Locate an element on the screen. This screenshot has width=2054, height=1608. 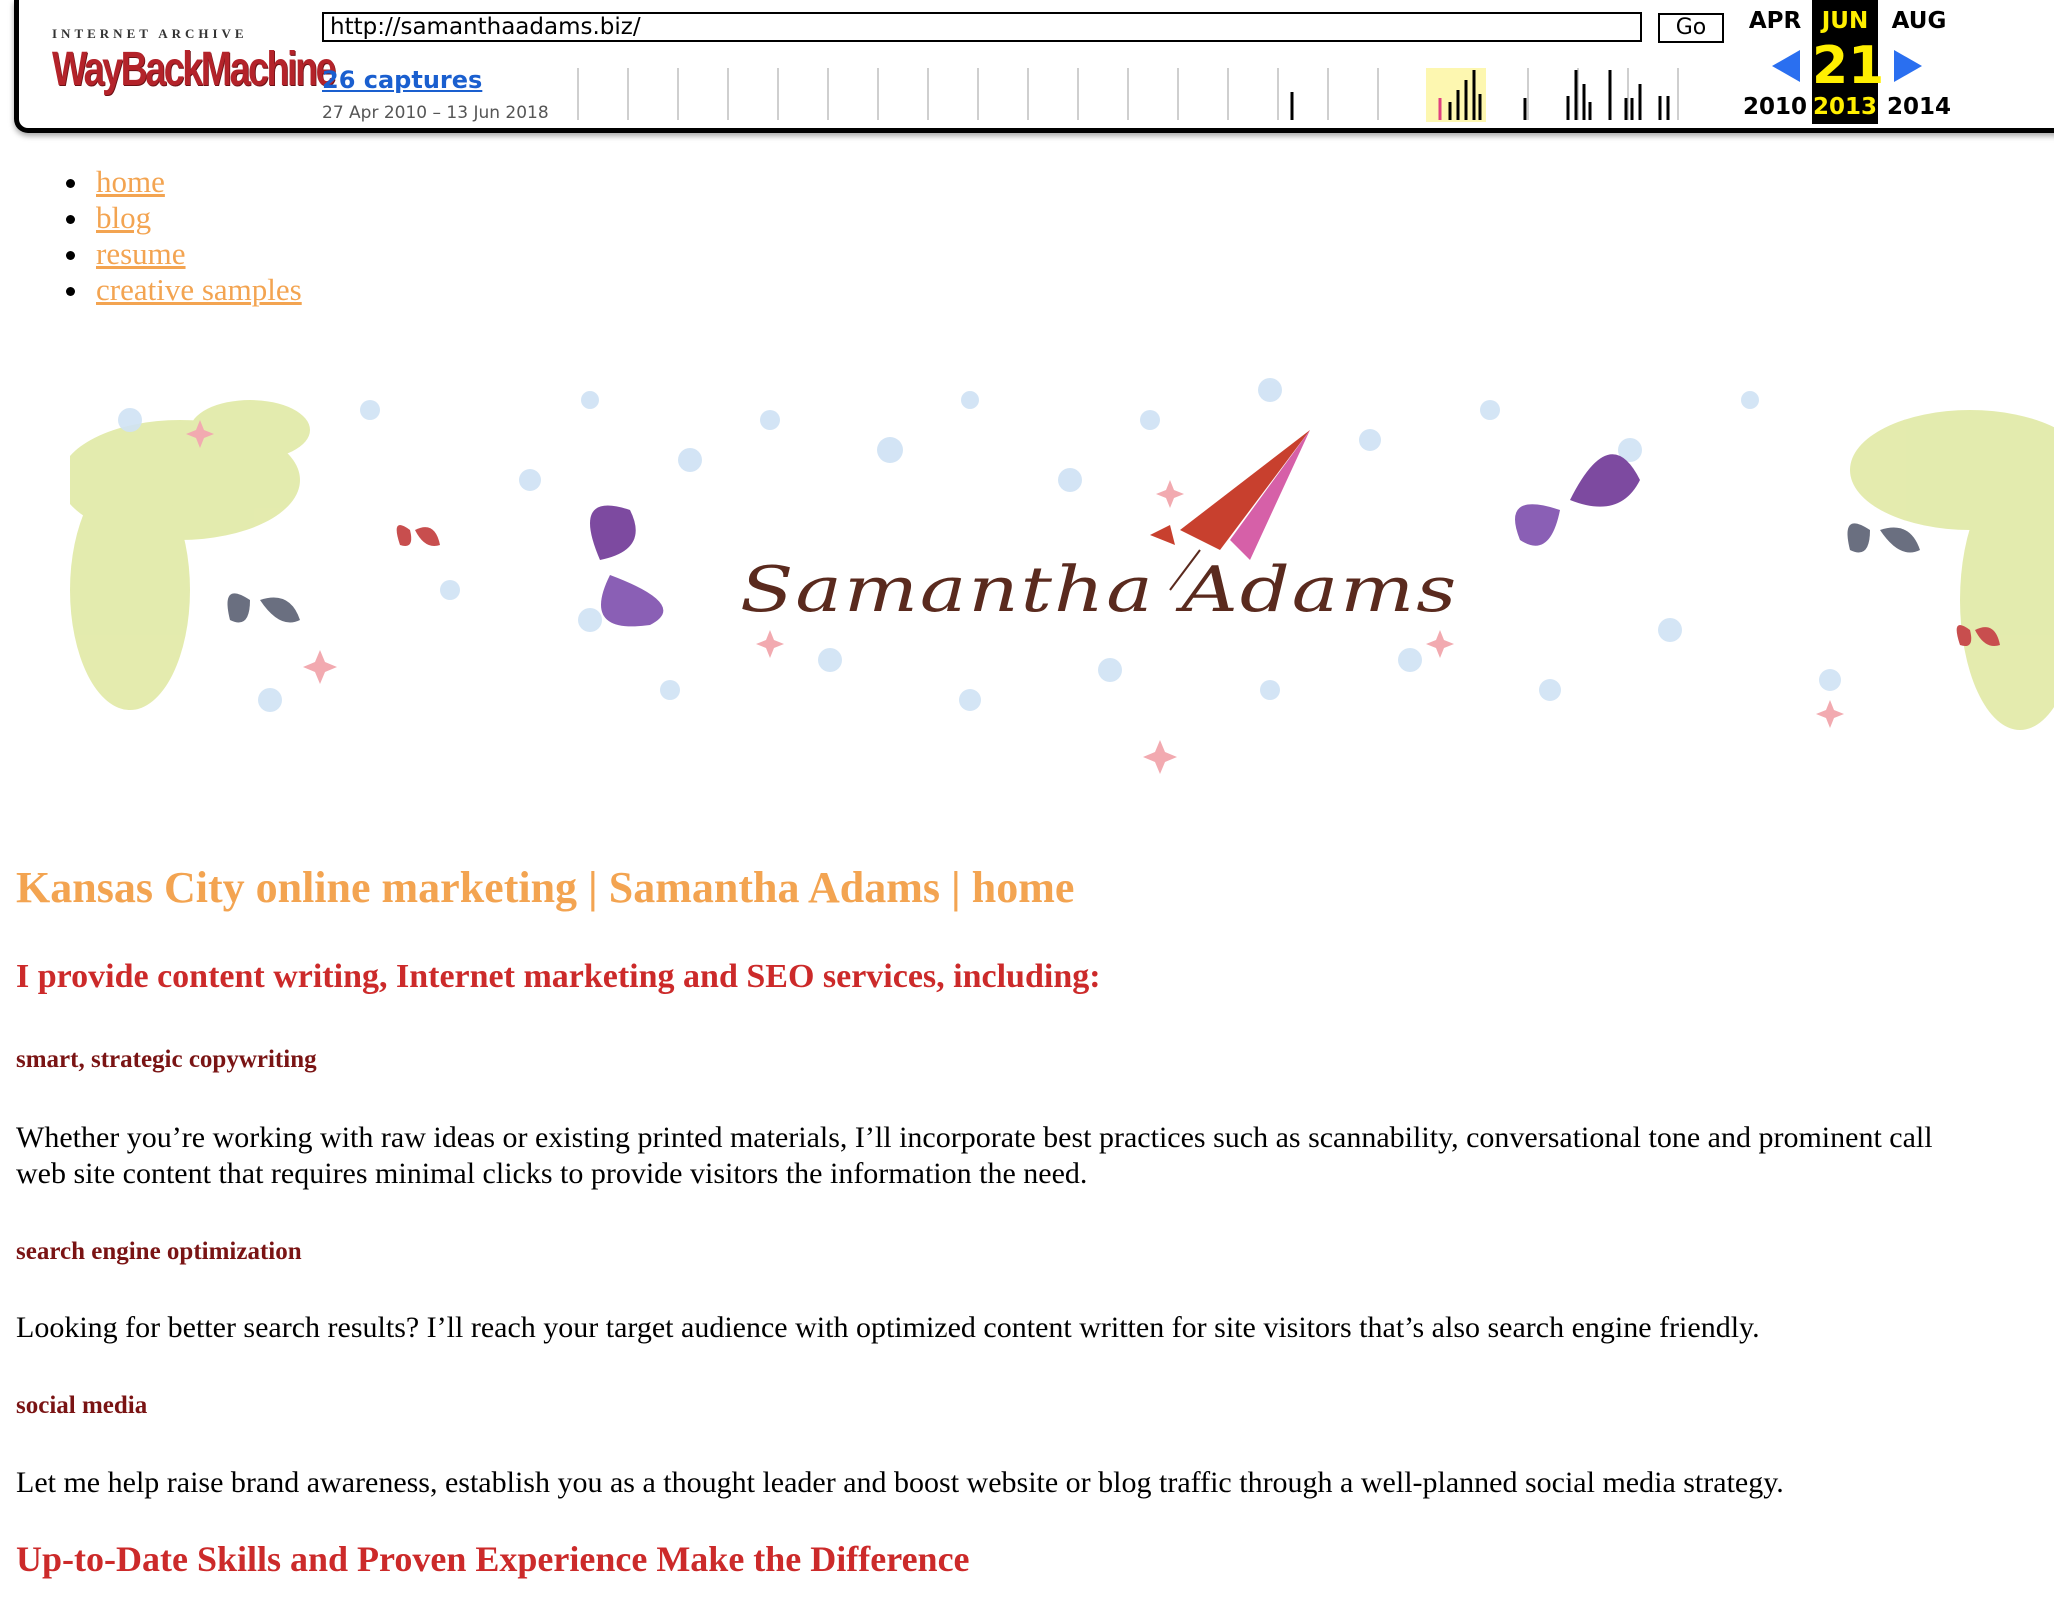
year-dividers is located at coordinates (1128, 94).